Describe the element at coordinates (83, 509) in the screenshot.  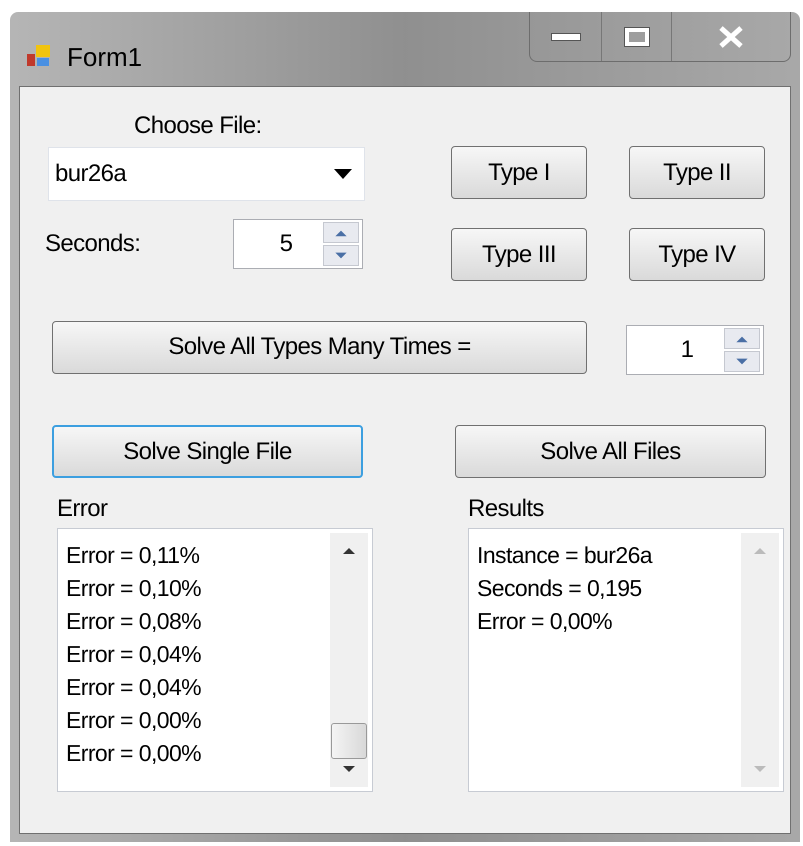
I see `list-label: Error` at that location.